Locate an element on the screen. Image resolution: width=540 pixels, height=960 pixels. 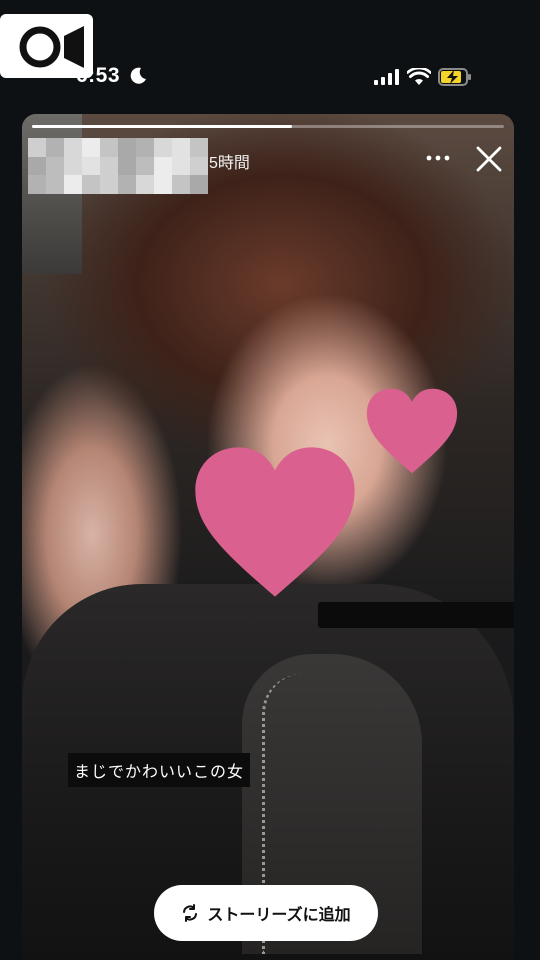
status-time: 6:53 is located at coordinates (98, 75).